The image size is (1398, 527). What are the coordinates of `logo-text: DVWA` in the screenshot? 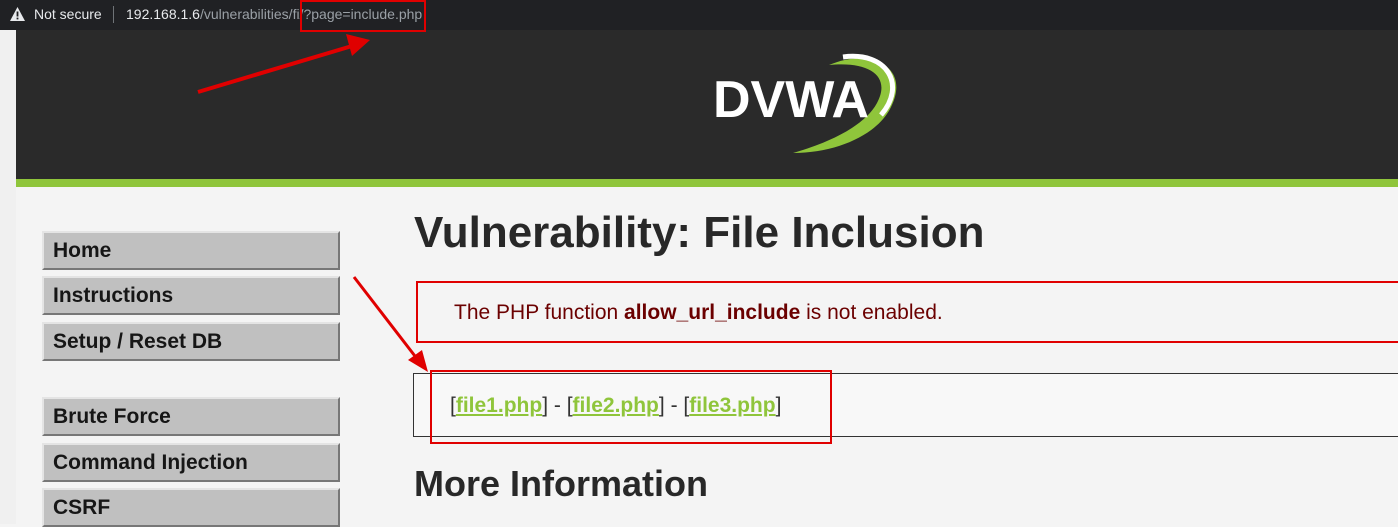 It's located at (791, 100).